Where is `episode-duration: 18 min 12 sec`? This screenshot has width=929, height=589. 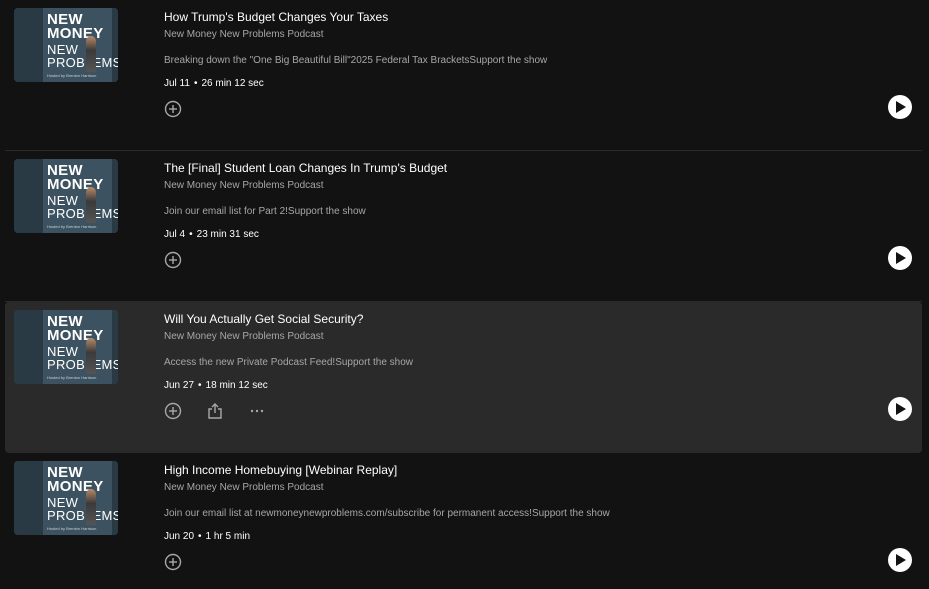 episode-duration: 18 min 12 sec is located at coordinates (236, 385).